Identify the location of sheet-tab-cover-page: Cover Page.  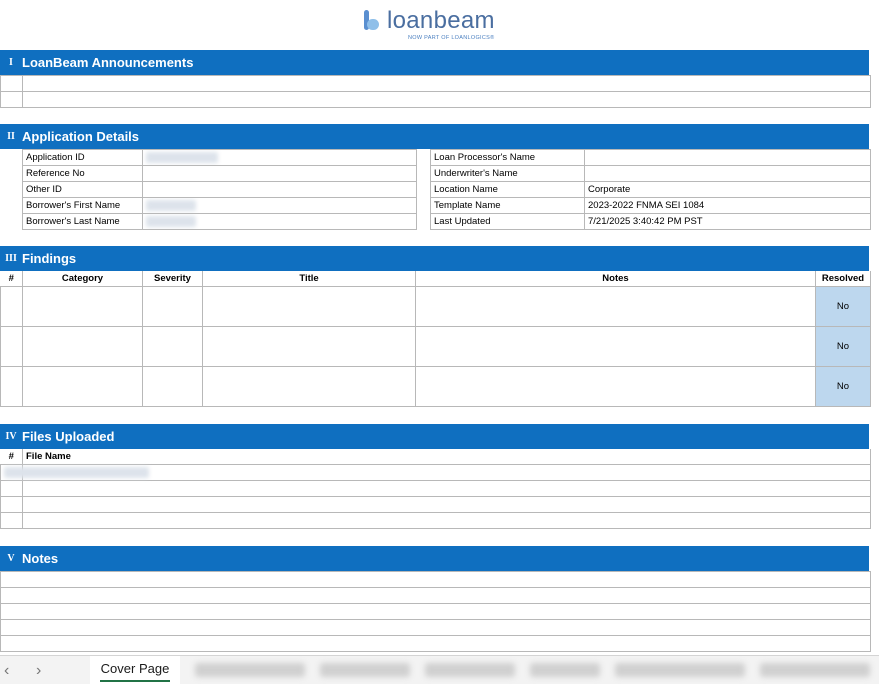
(135, 670).